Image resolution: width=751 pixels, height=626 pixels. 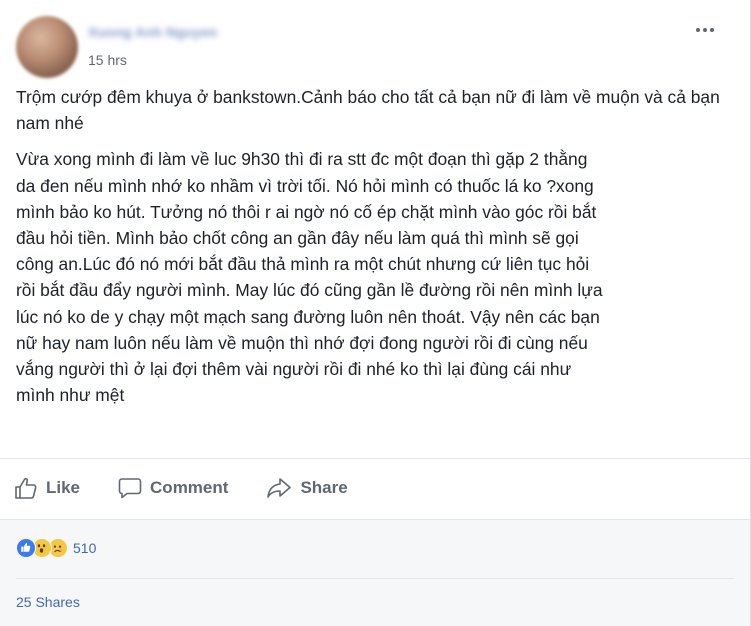 I want to click on more-horizontal-icon, so click(x=698, y=30).